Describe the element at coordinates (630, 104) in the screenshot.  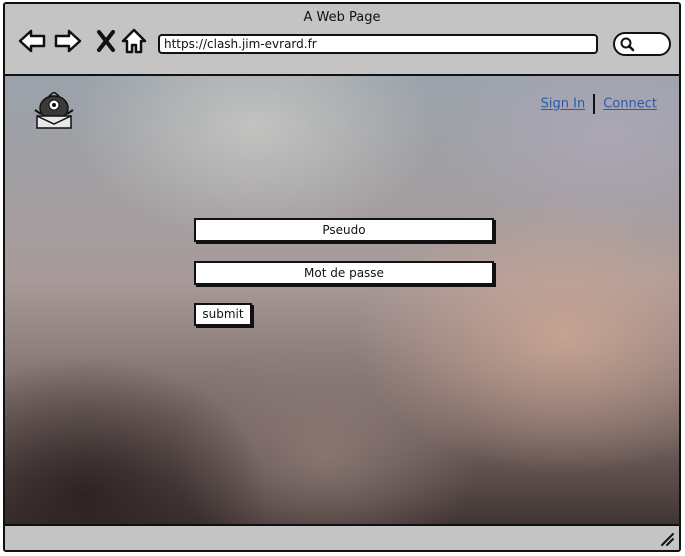
I see `connect-link: Connect` at that location.